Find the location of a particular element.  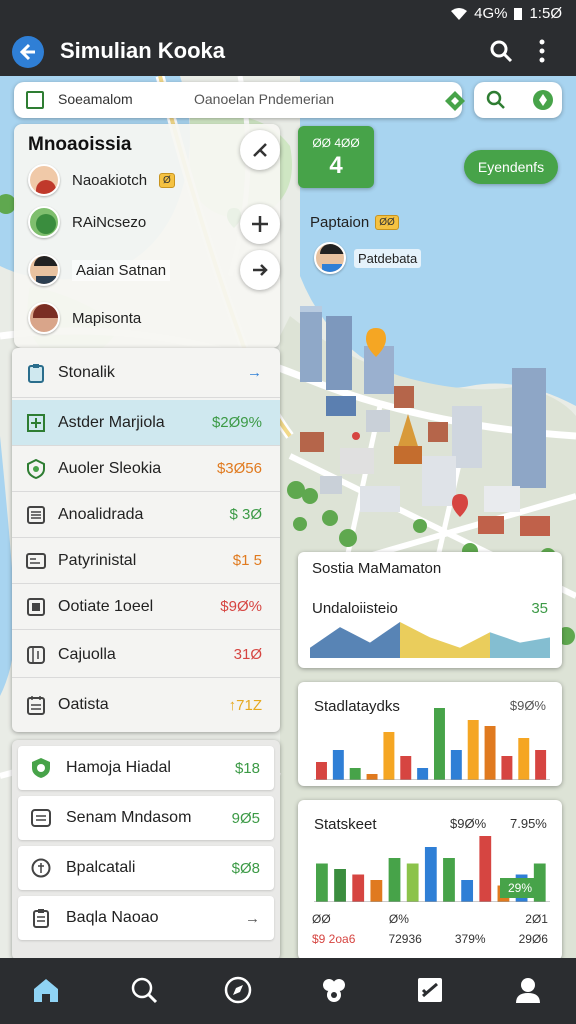

item-name: Oatista is located at coordinates (83, 704).